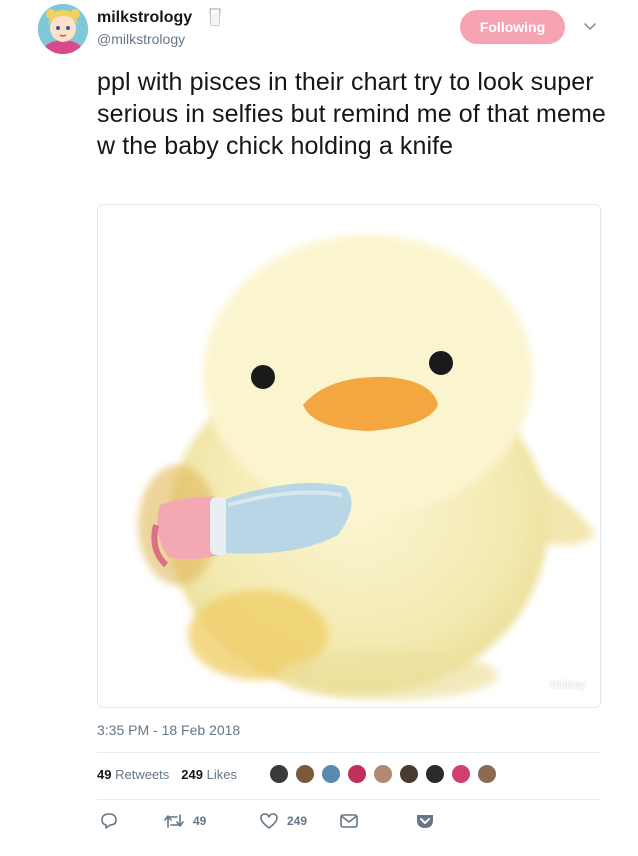  What do you see at coordinates (141, 39) in the screenshot?
I see `user-handle: @milkstrology` at bounding box center [141, 39].